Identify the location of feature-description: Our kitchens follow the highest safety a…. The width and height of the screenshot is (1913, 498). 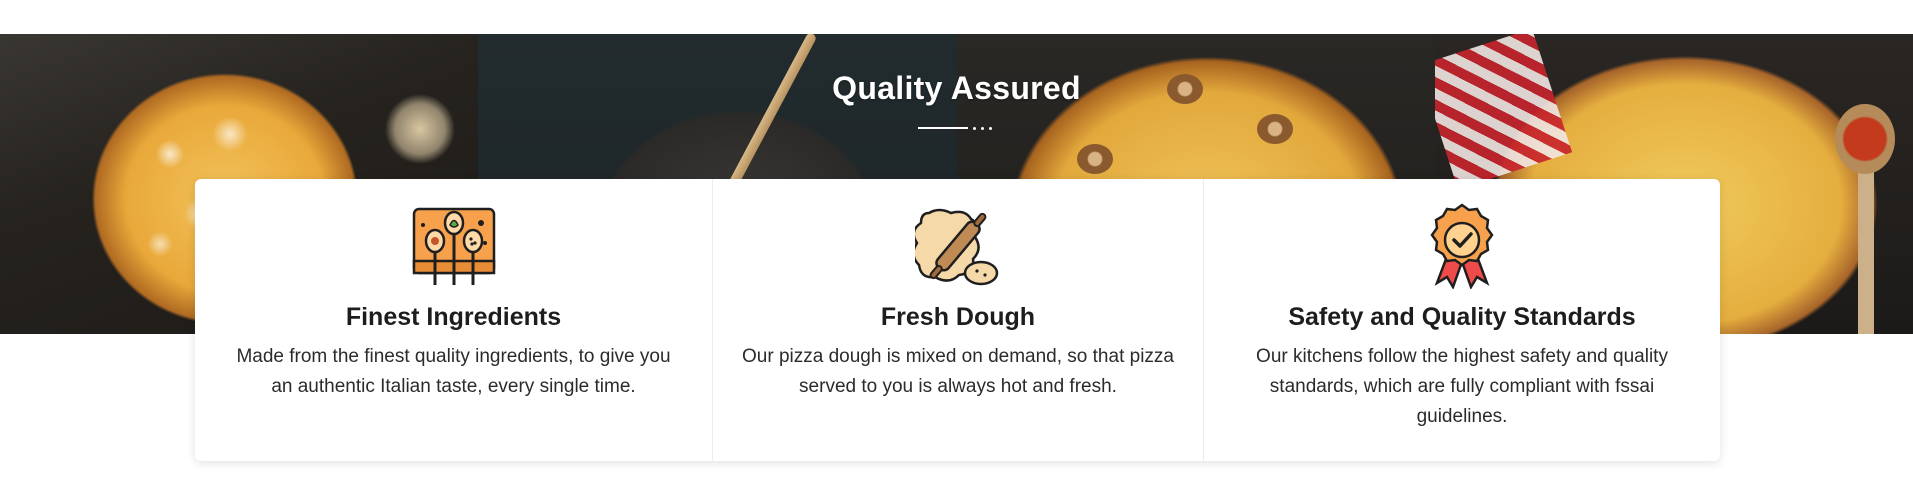
(1462, 386).